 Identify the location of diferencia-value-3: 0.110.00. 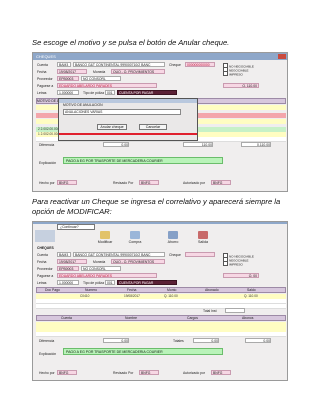
(256, 144).